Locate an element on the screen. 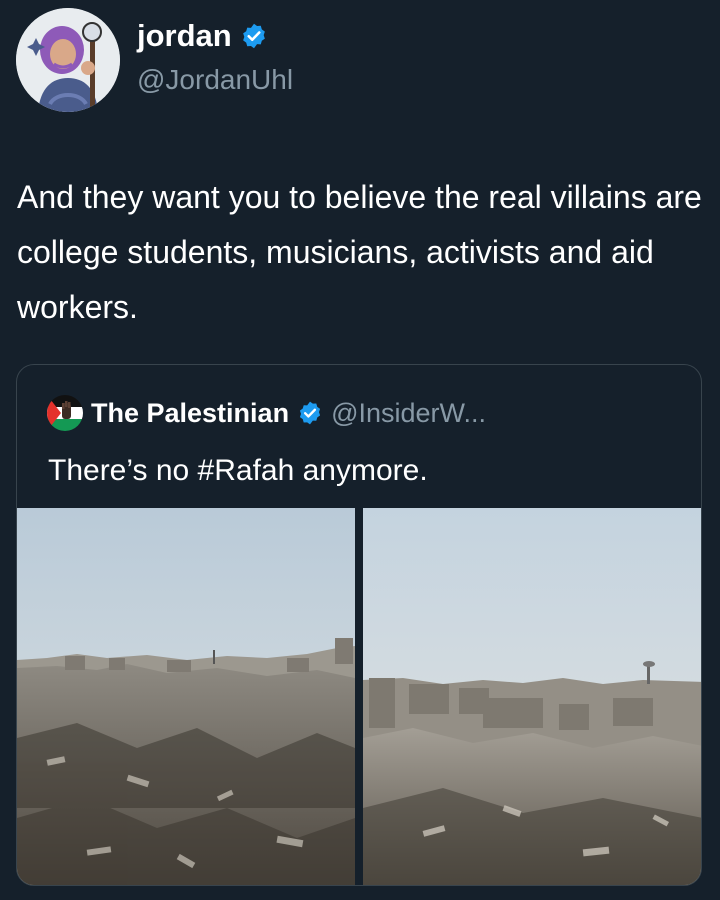  author-avatar is located at coordinates (68, 60).